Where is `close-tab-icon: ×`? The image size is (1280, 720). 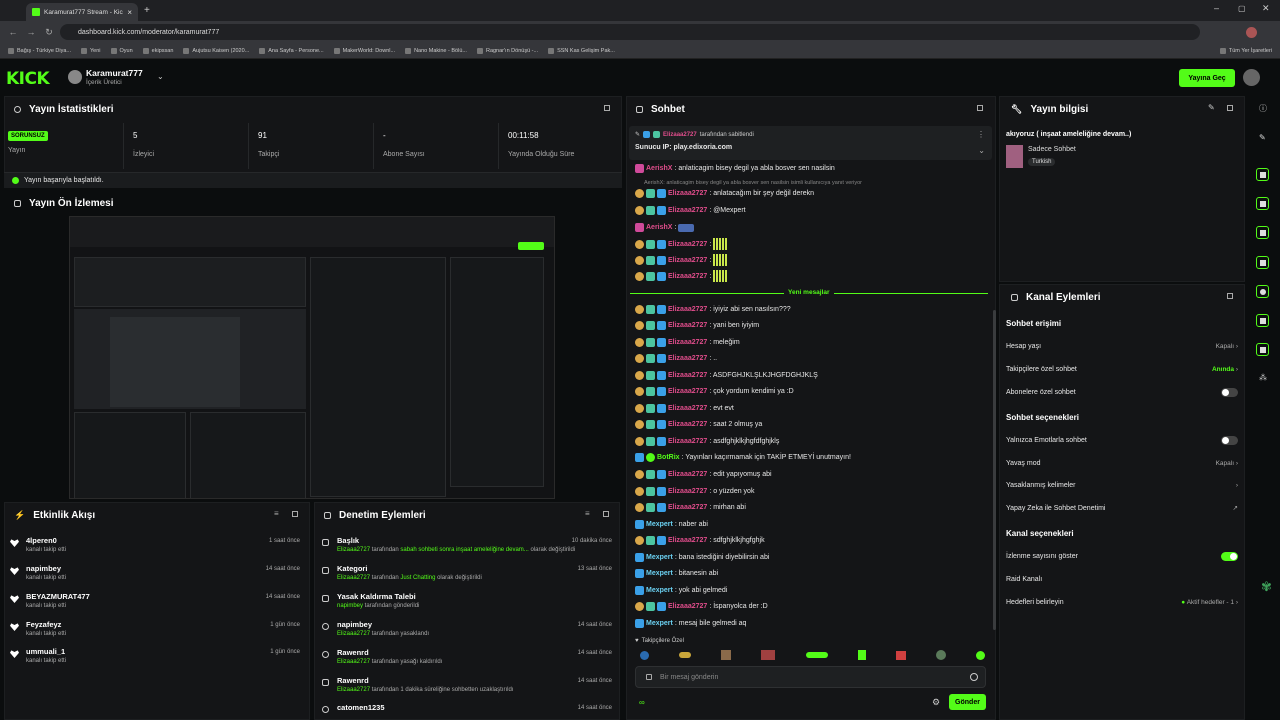
close-tab-icon: × is located at coordinates (129, 12).